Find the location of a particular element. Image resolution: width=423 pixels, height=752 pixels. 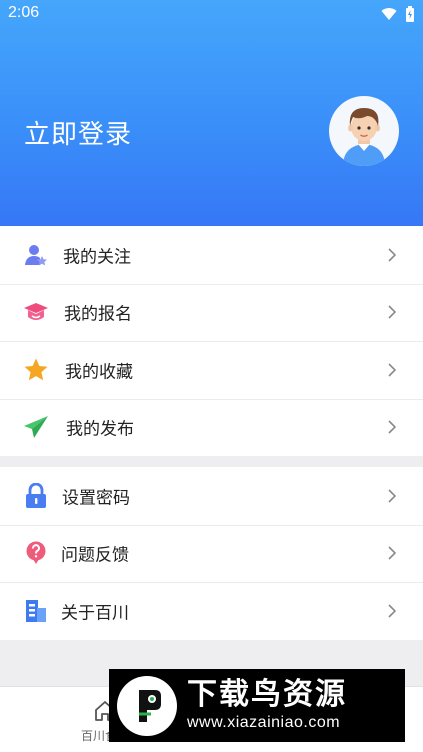

avatar is located at coordinates (364, 131).